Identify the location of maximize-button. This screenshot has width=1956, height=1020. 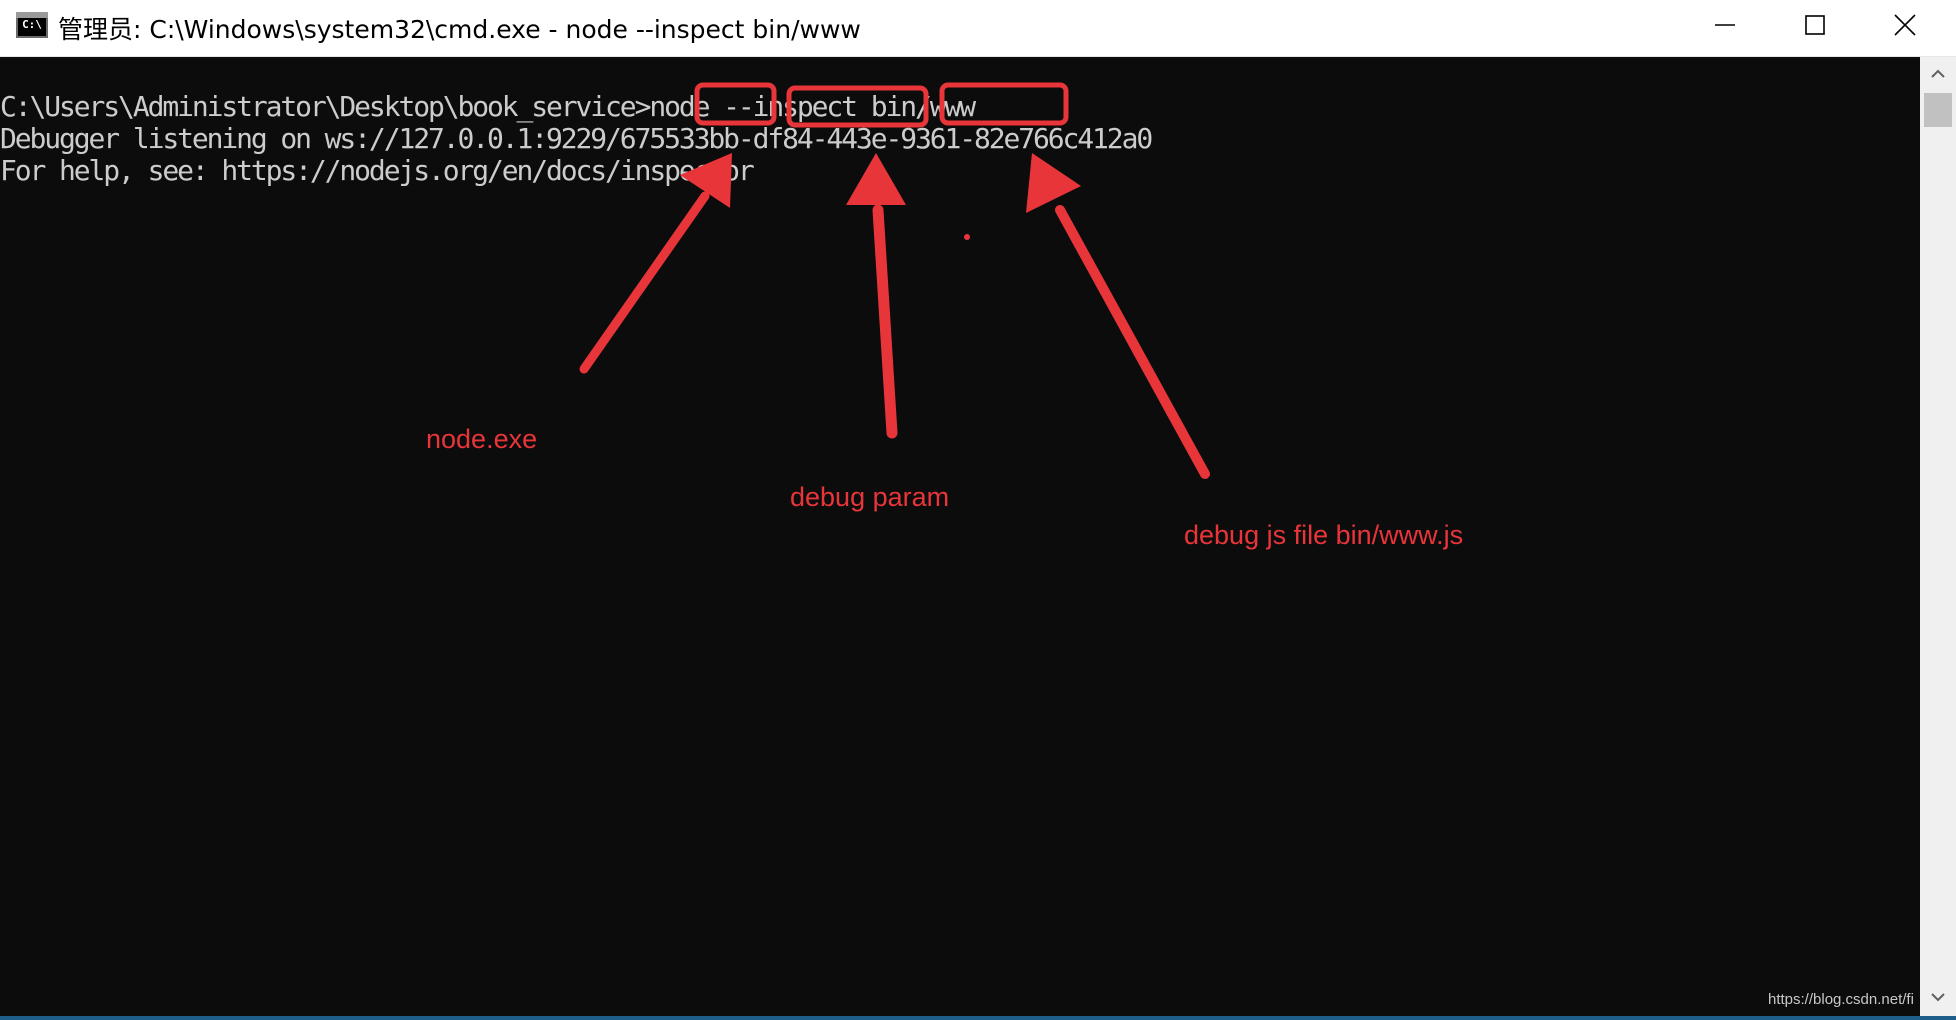
(1815, 25).